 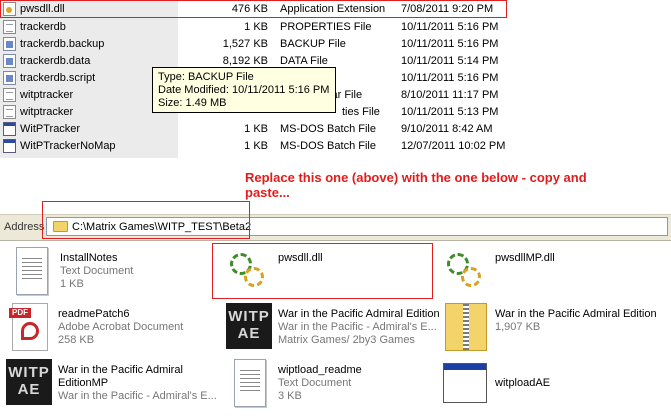 I want to click on tile-name: pwsdllMP.dll, so click(x=525, y=258).